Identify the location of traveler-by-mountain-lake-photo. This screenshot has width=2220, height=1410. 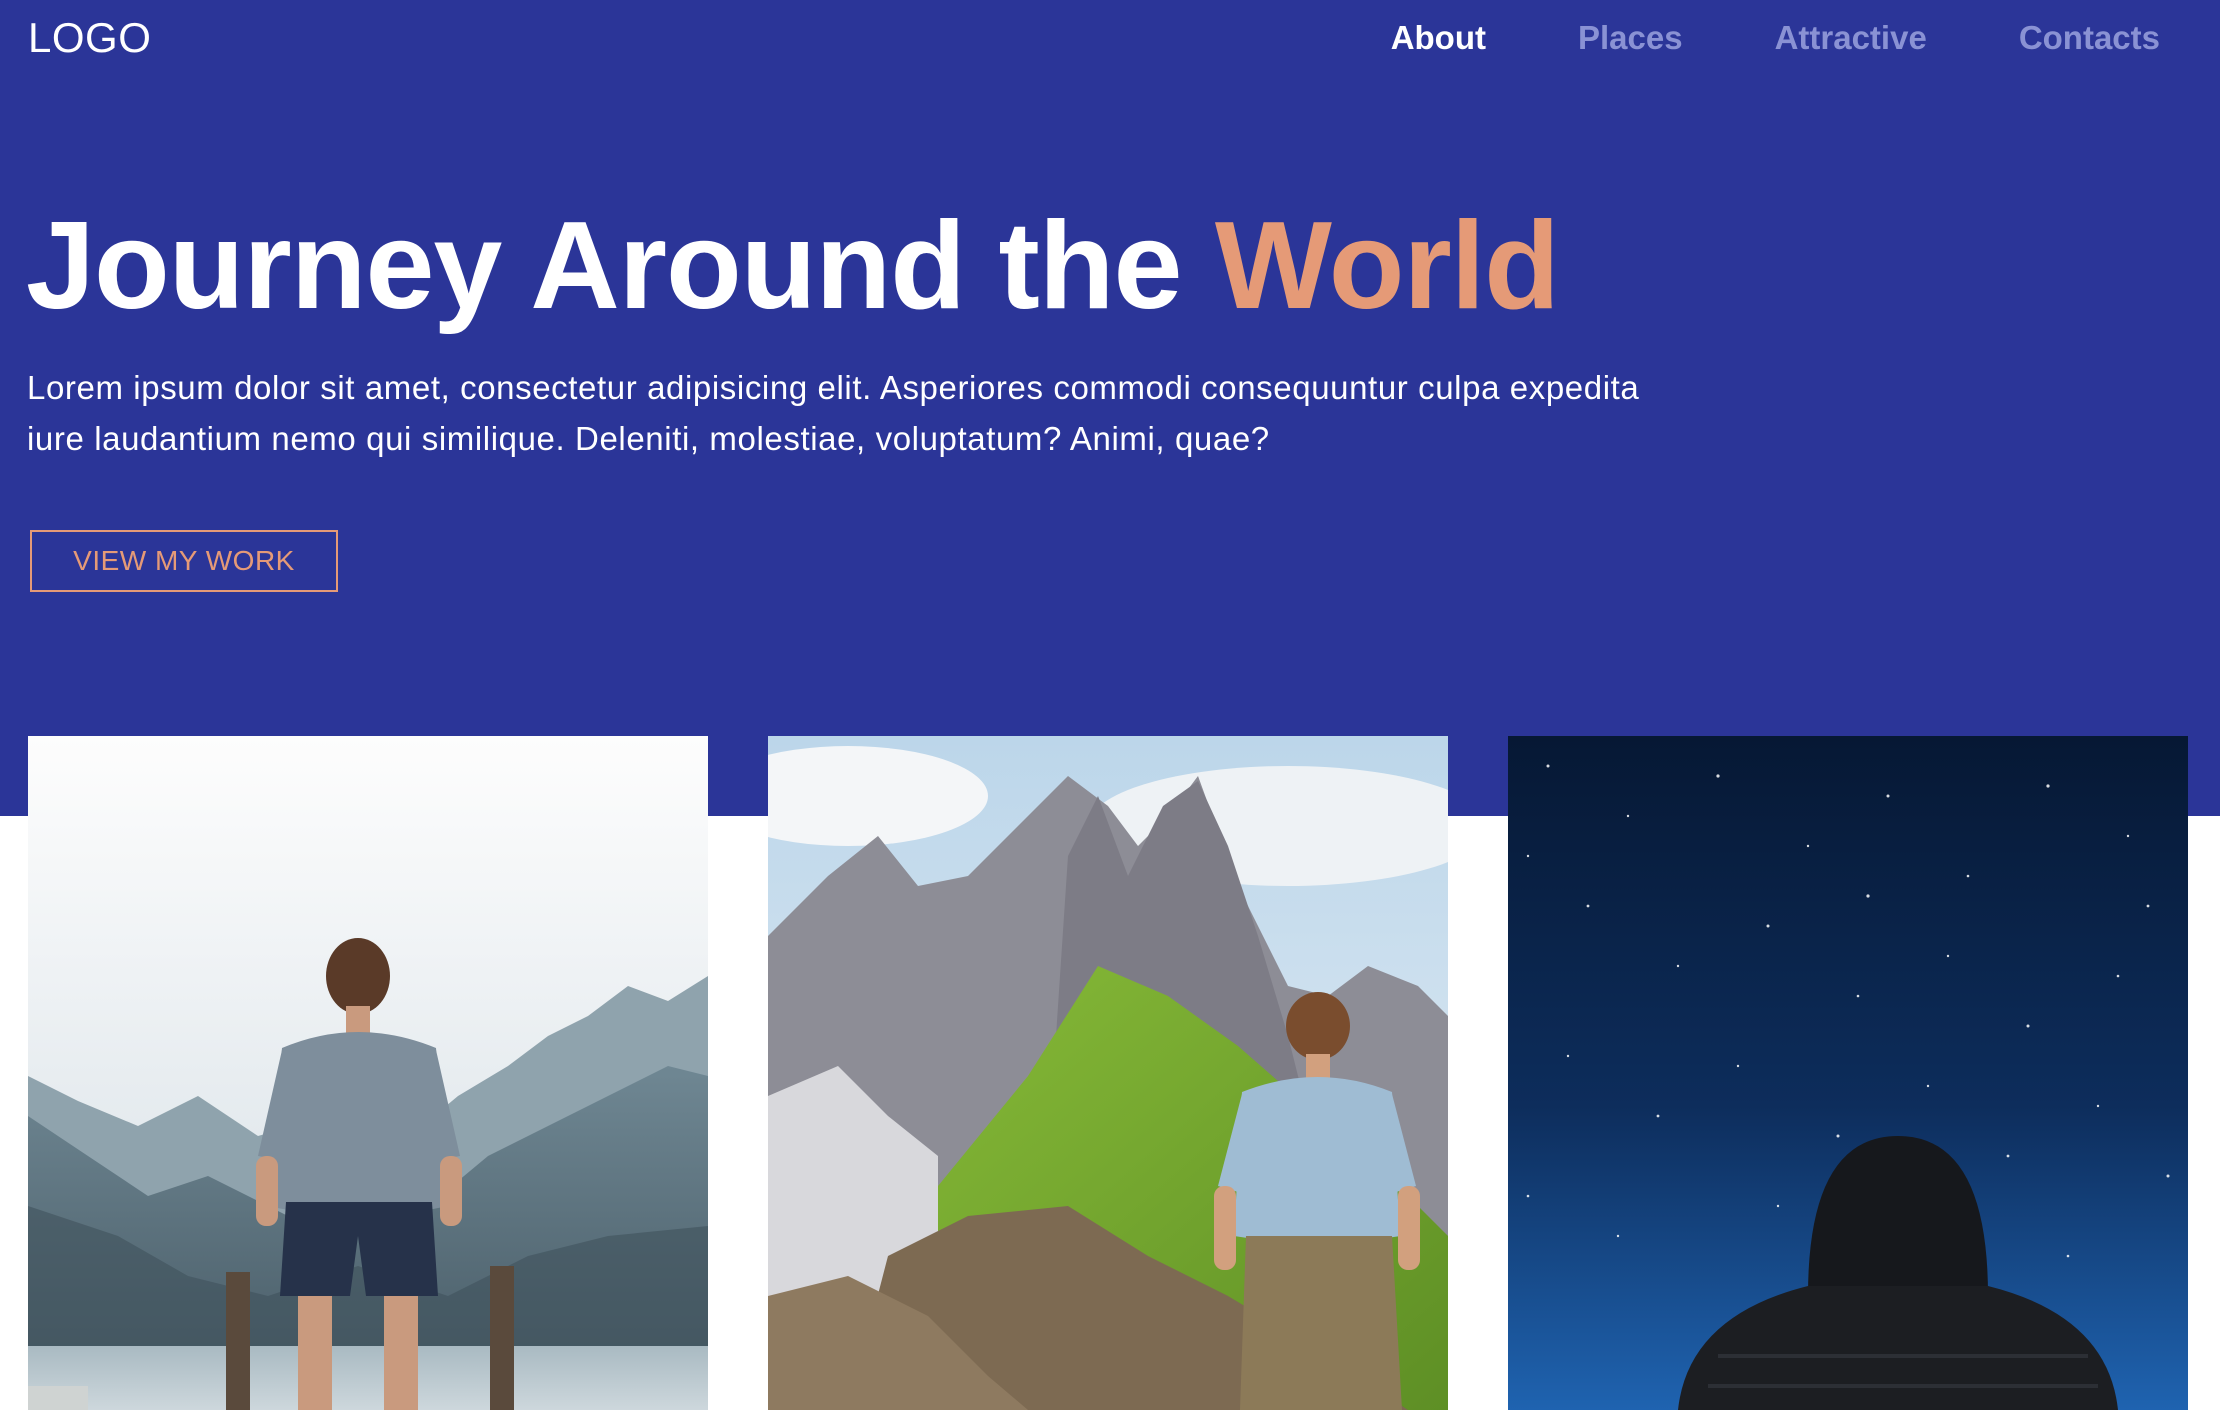
(368, 1073).